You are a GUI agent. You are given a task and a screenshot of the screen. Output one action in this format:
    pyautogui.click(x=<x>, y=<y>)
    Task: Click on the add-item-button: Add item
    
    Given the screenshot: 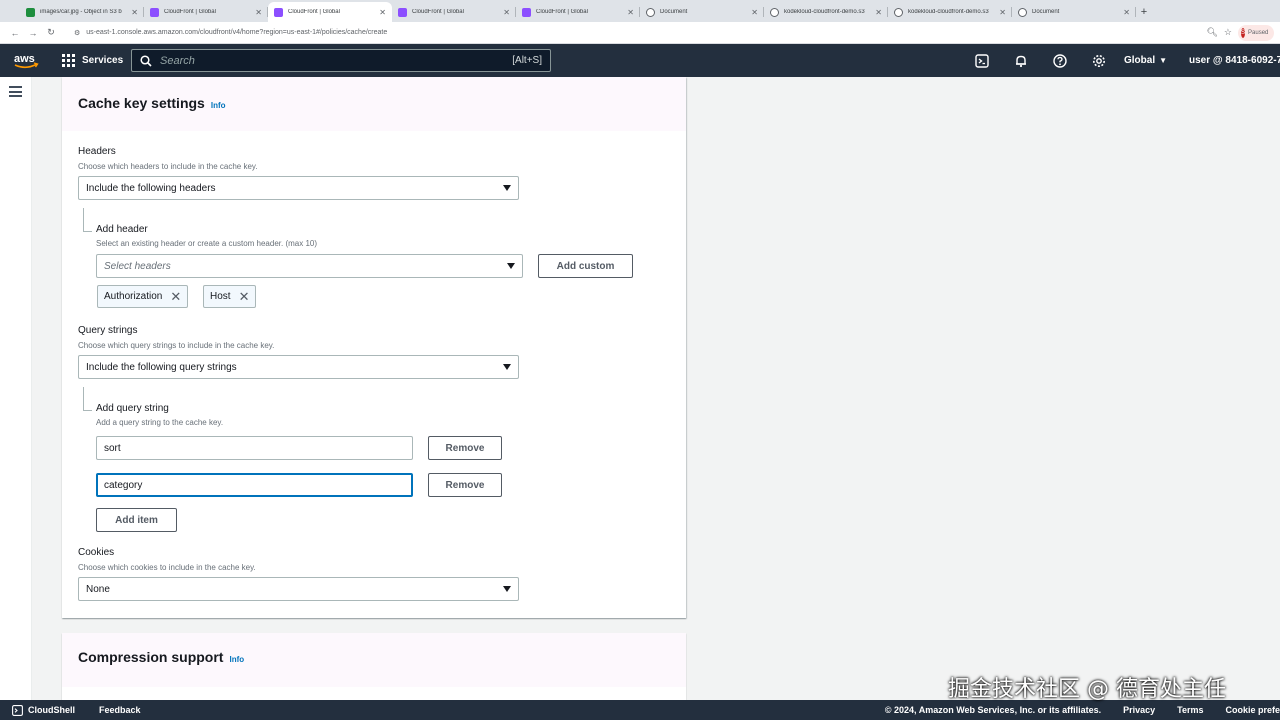 What is the action you would take?
    pyautogui.click(x=136, y=520)
    